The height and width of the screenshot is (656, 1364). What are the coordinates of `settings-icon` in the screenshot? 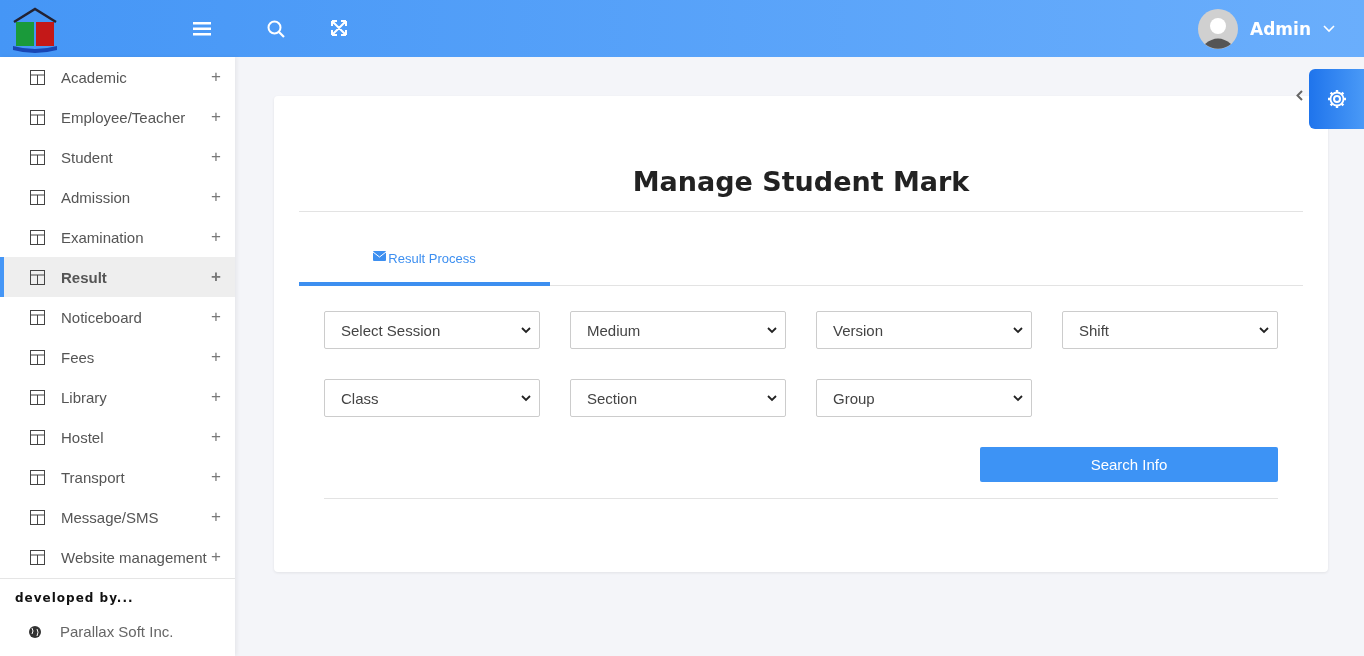 It's located at (1337, 99).